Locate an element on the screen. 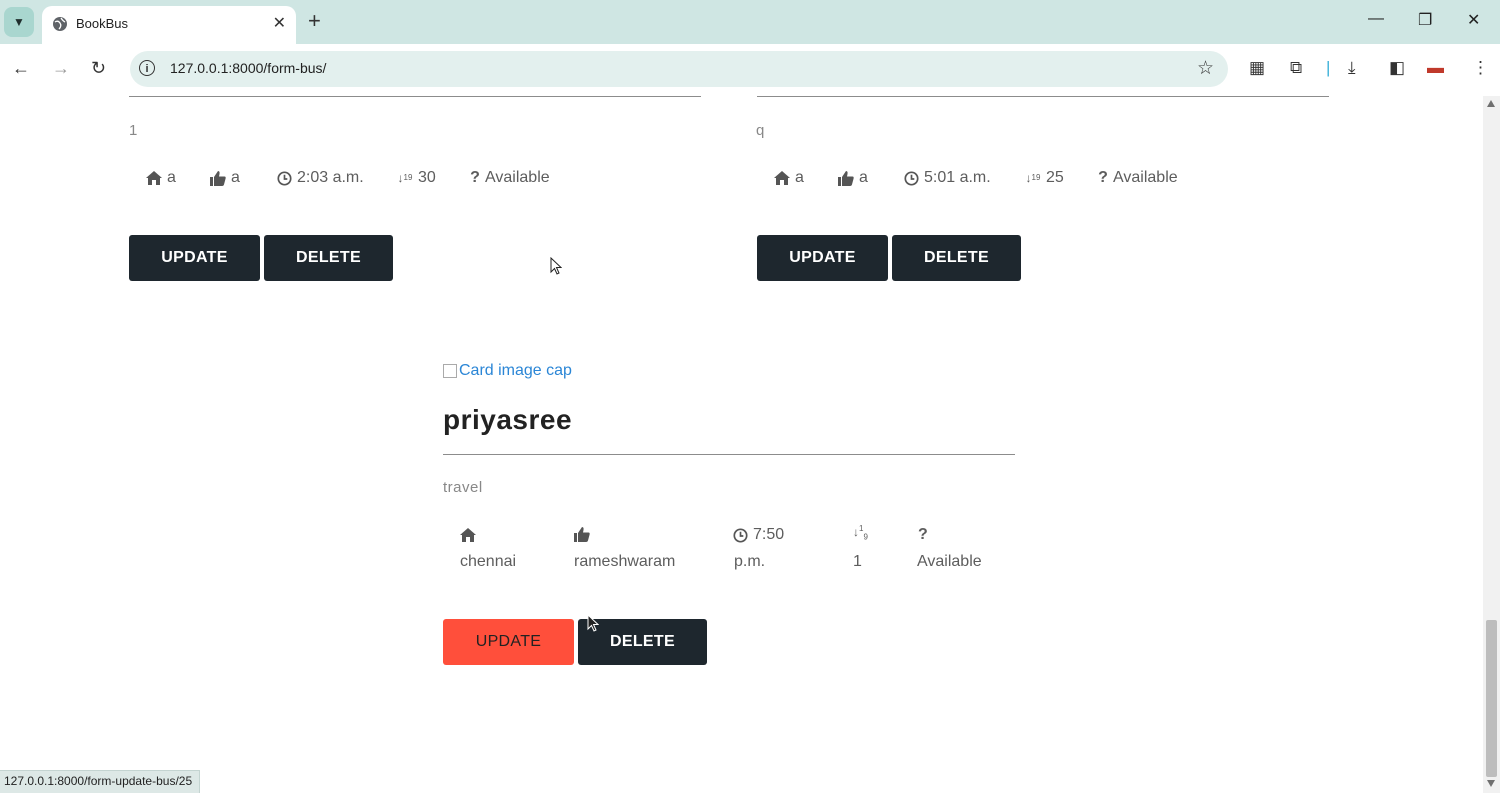 This screenshot has width=1500, height=793. broken-image-icon is located at coordinates (450, 371).